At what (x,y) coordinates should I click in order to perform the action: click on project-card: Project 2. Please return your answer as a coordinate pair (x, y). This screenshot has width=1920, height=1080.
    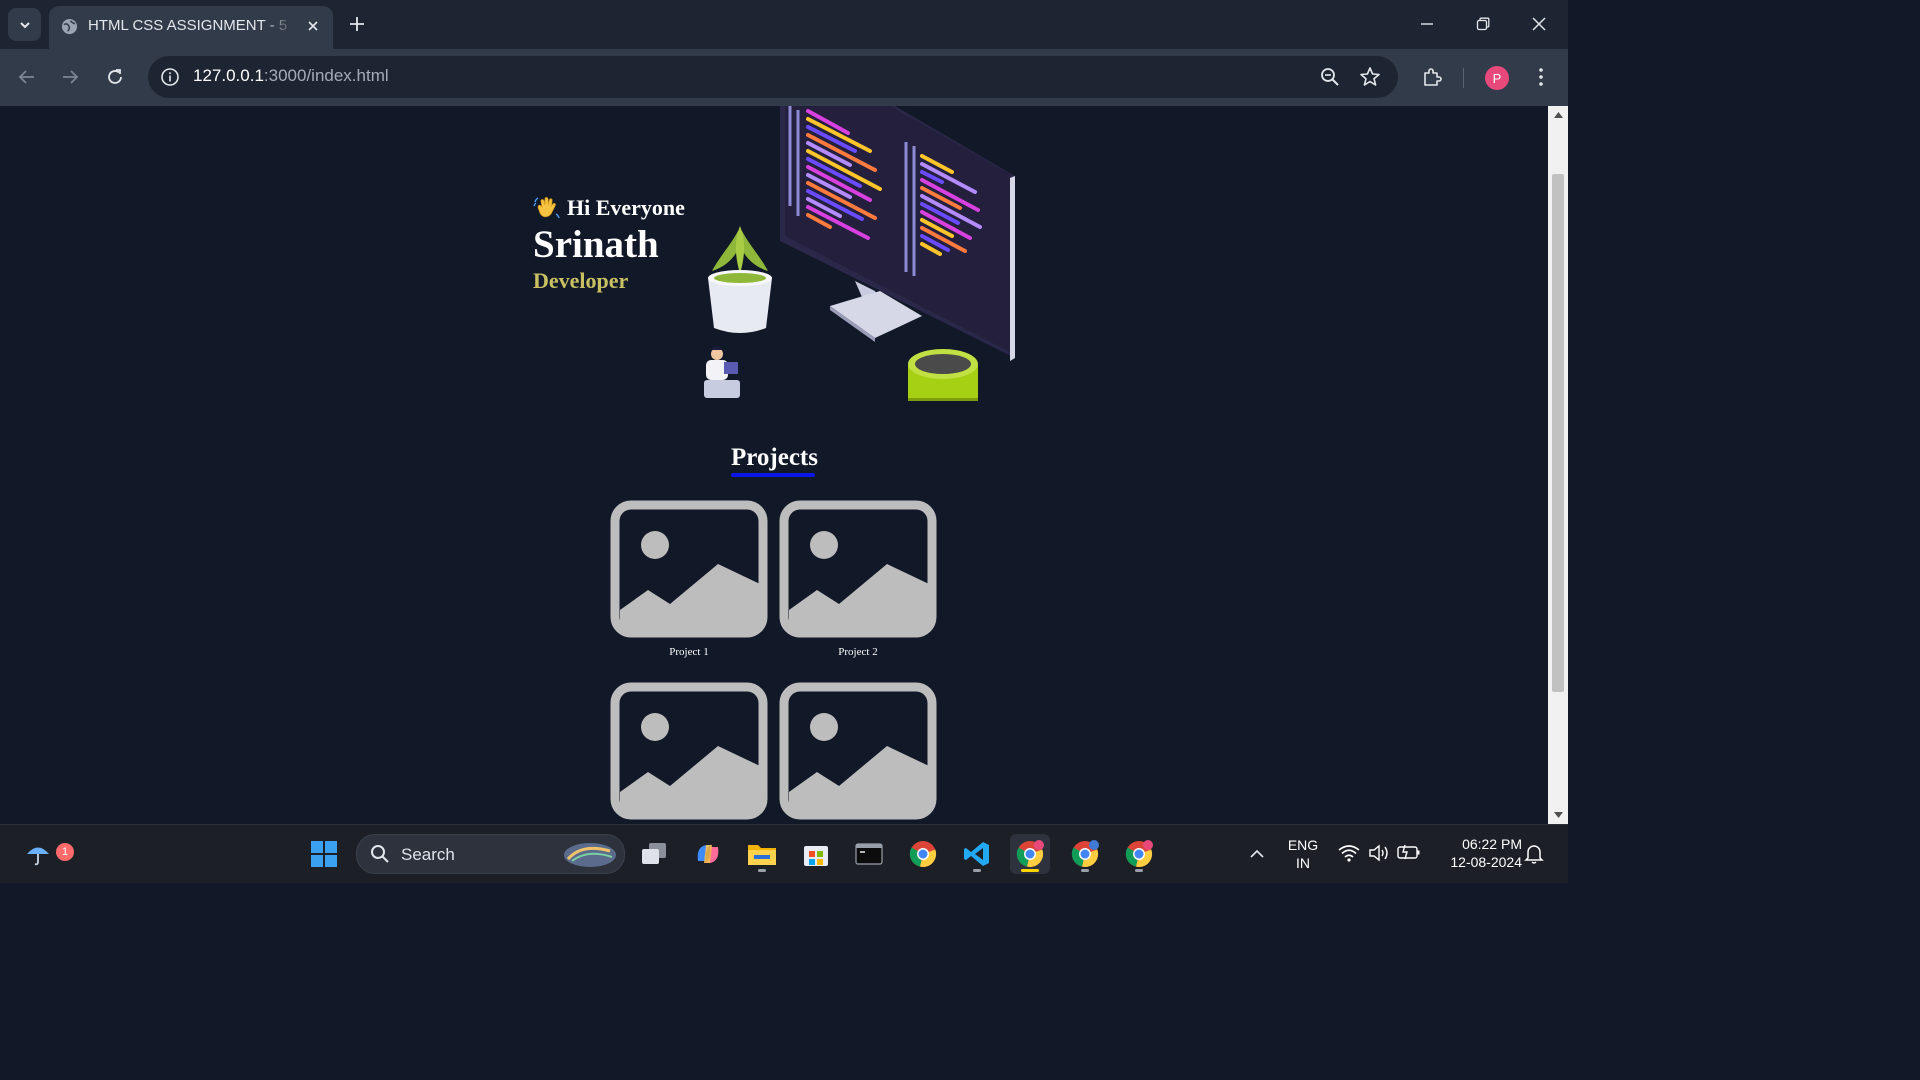
    Looking at the image, I should click on (858, 579).